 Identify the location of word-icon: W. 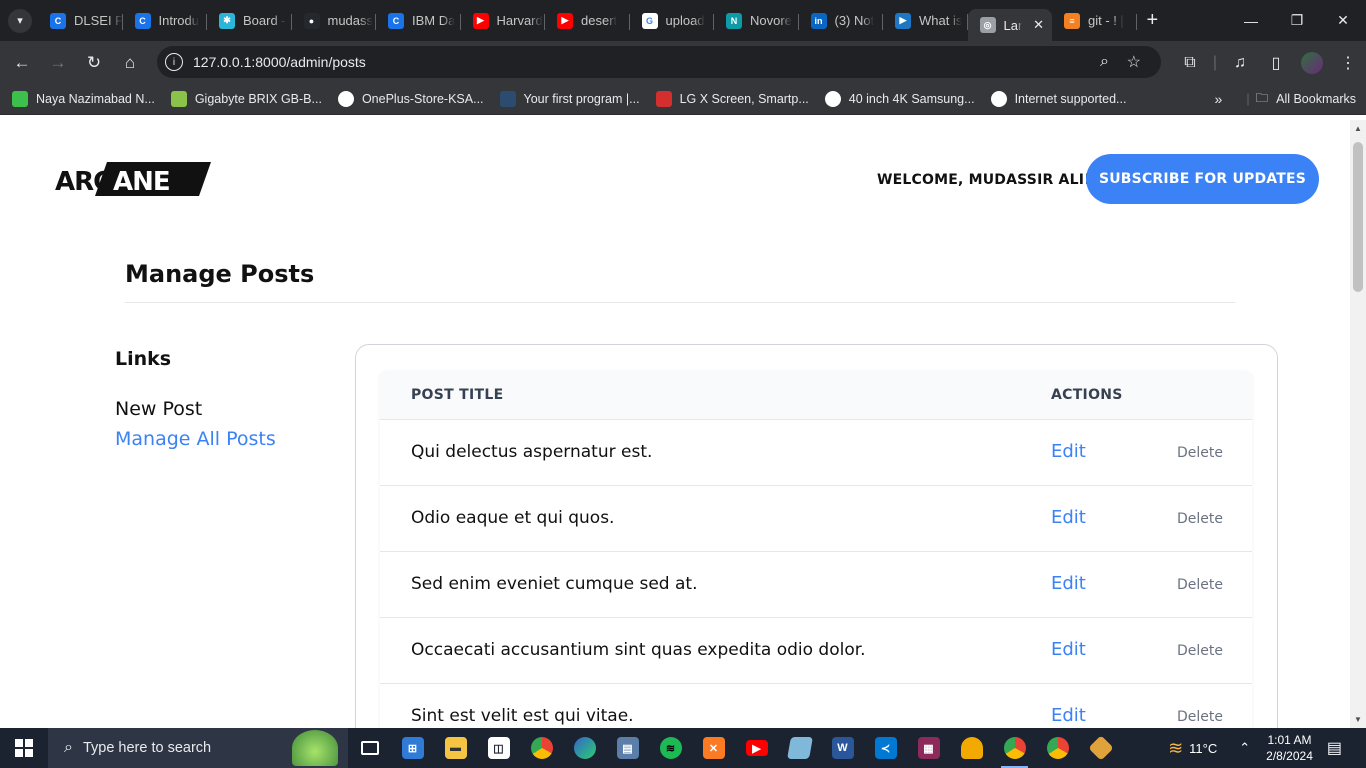
(842, 748).